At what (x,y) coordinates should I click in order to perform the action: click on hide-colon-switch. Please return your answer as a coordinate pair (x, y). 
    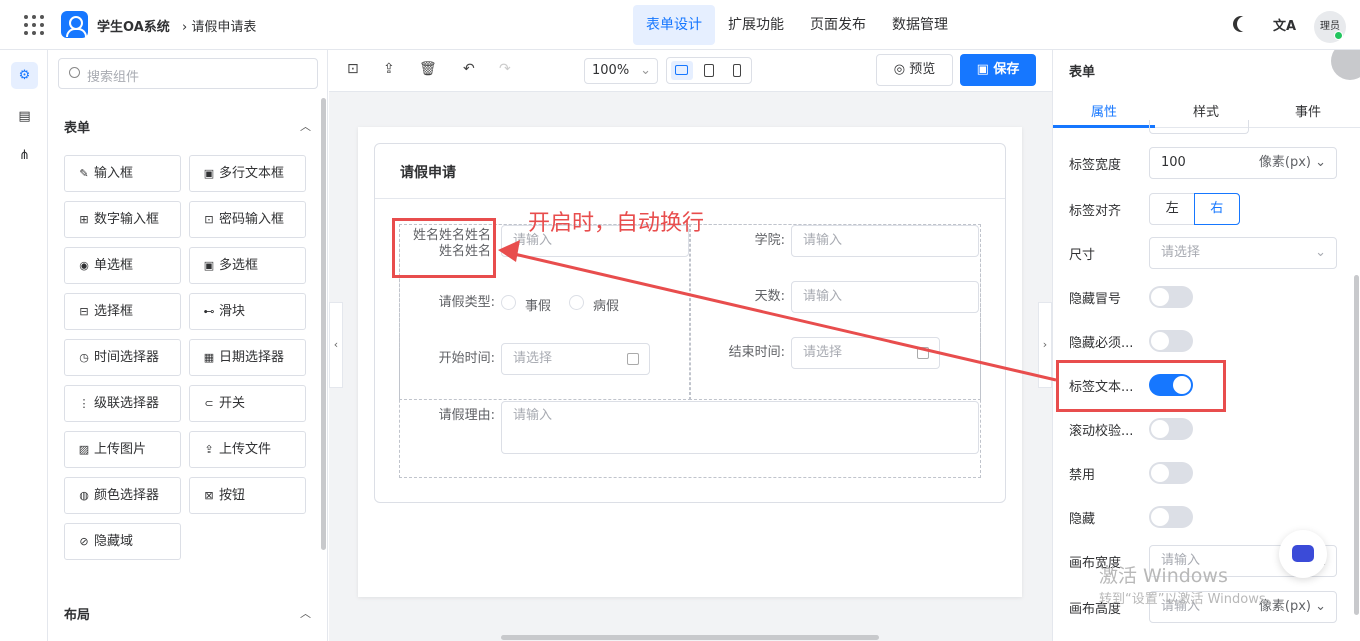
    Looking at the image, I should click on (1171, 297).